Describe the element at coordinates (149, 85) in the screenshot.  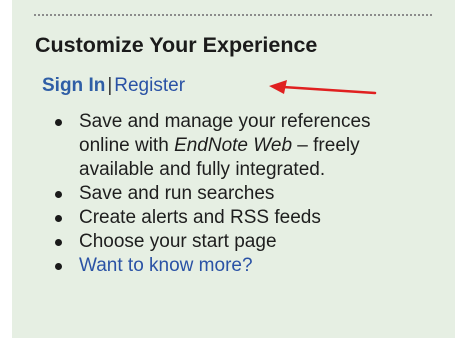
I see `register-link: Register` at that location.